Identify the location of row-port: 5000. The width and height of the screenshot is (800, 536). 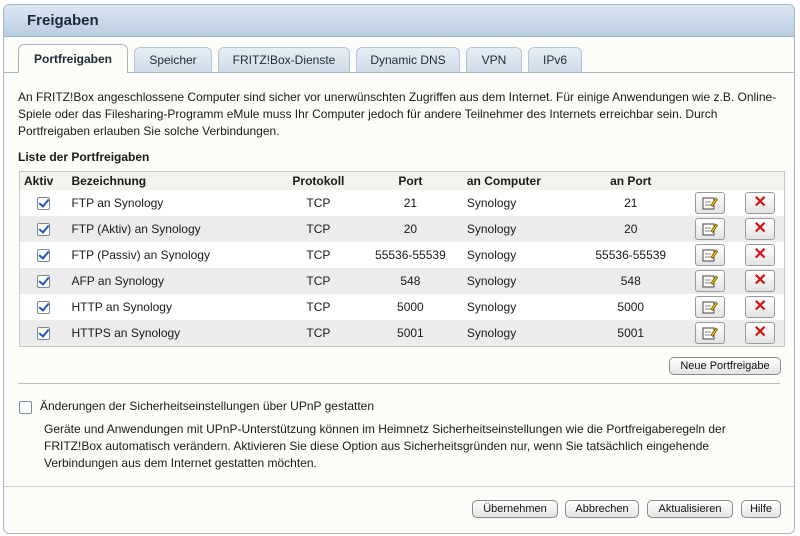
(410, 307).